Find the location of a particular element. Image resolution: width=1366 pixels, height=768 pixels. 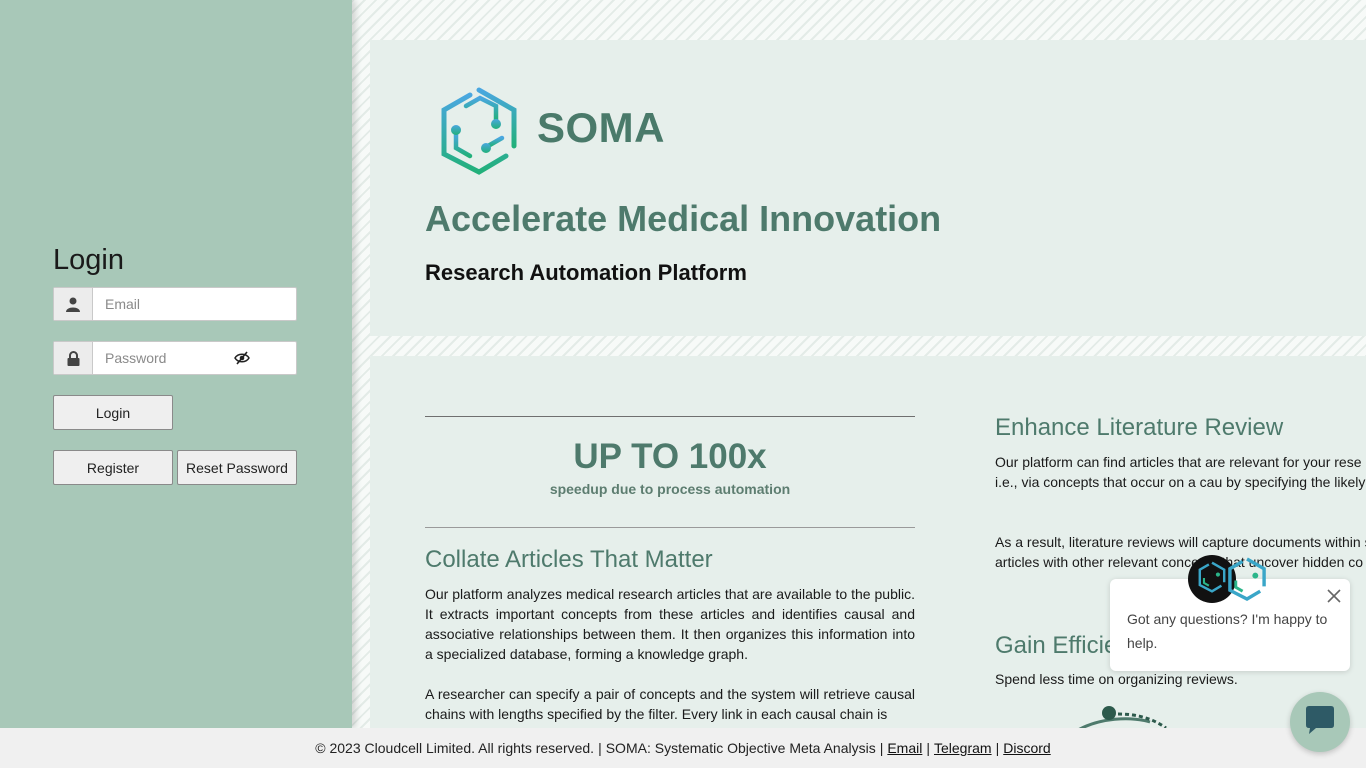

graph-diagram-icon is located at coordinates (1125, 716).